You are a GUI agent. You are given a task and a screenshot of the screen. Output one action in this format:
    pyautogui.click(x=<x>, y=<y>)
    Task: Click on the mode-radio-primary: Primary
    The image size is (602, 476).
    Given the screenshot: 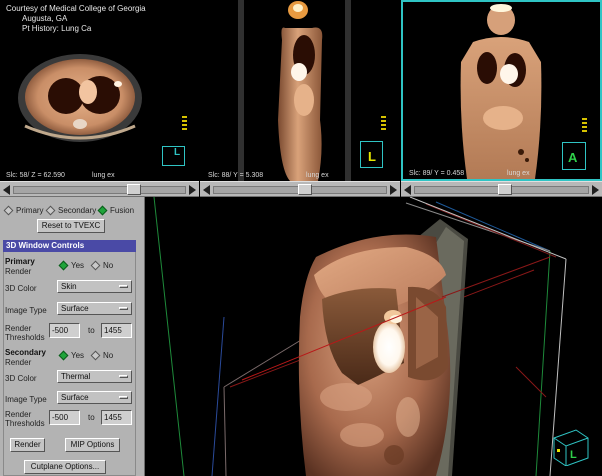 What is the action you would take?
    pyautogui.click(x=23, y=210)
    